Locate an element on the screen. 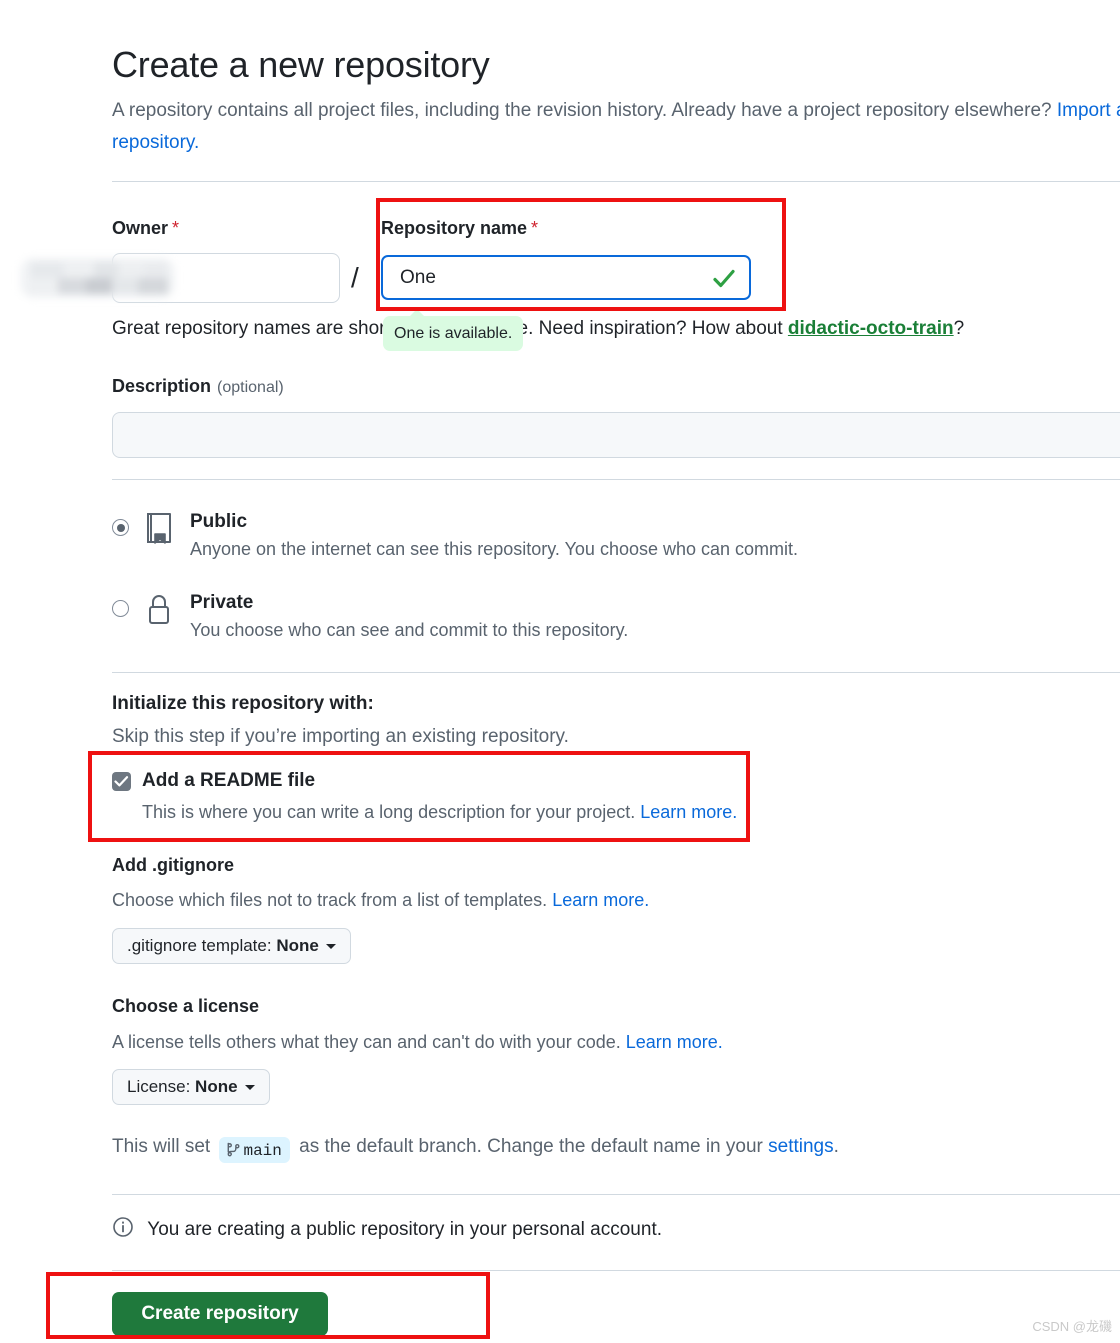 The height and width of the screenshot is (1343, 1120). default-branch-name: main is located at coordinates (262, 1151).